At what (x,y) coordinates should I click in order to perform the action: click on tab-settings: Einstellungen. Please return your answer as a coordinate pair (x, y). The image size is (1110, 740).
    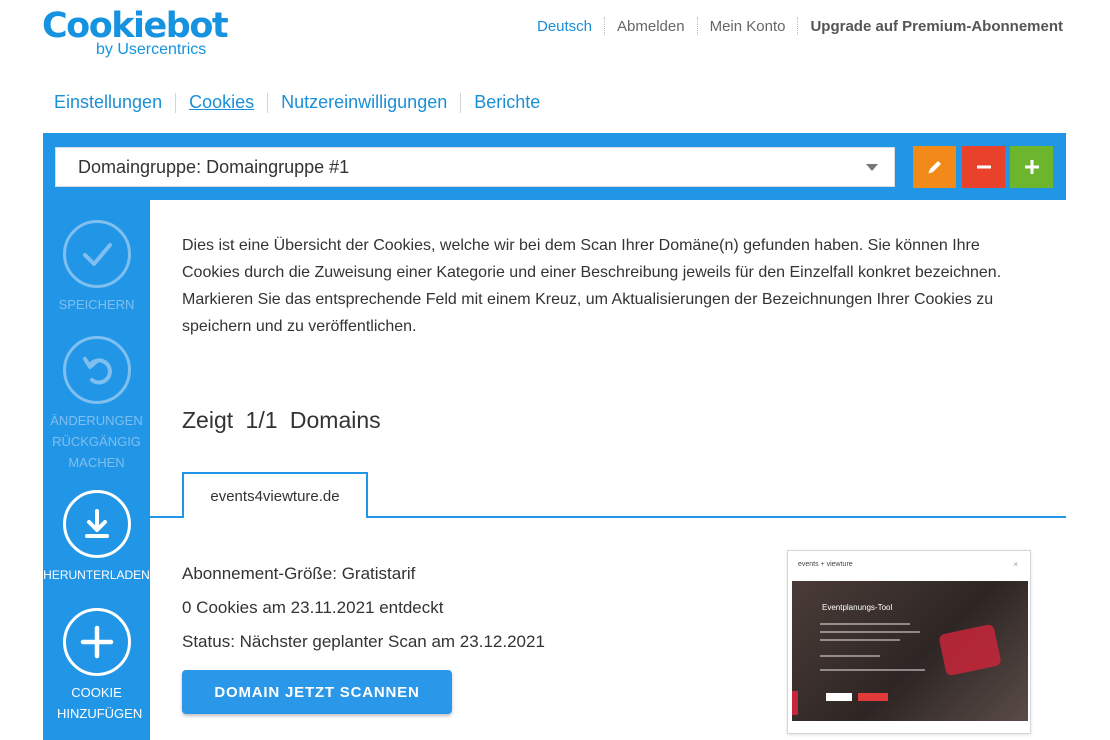
    Looking at the image, I should click on (108, 102).